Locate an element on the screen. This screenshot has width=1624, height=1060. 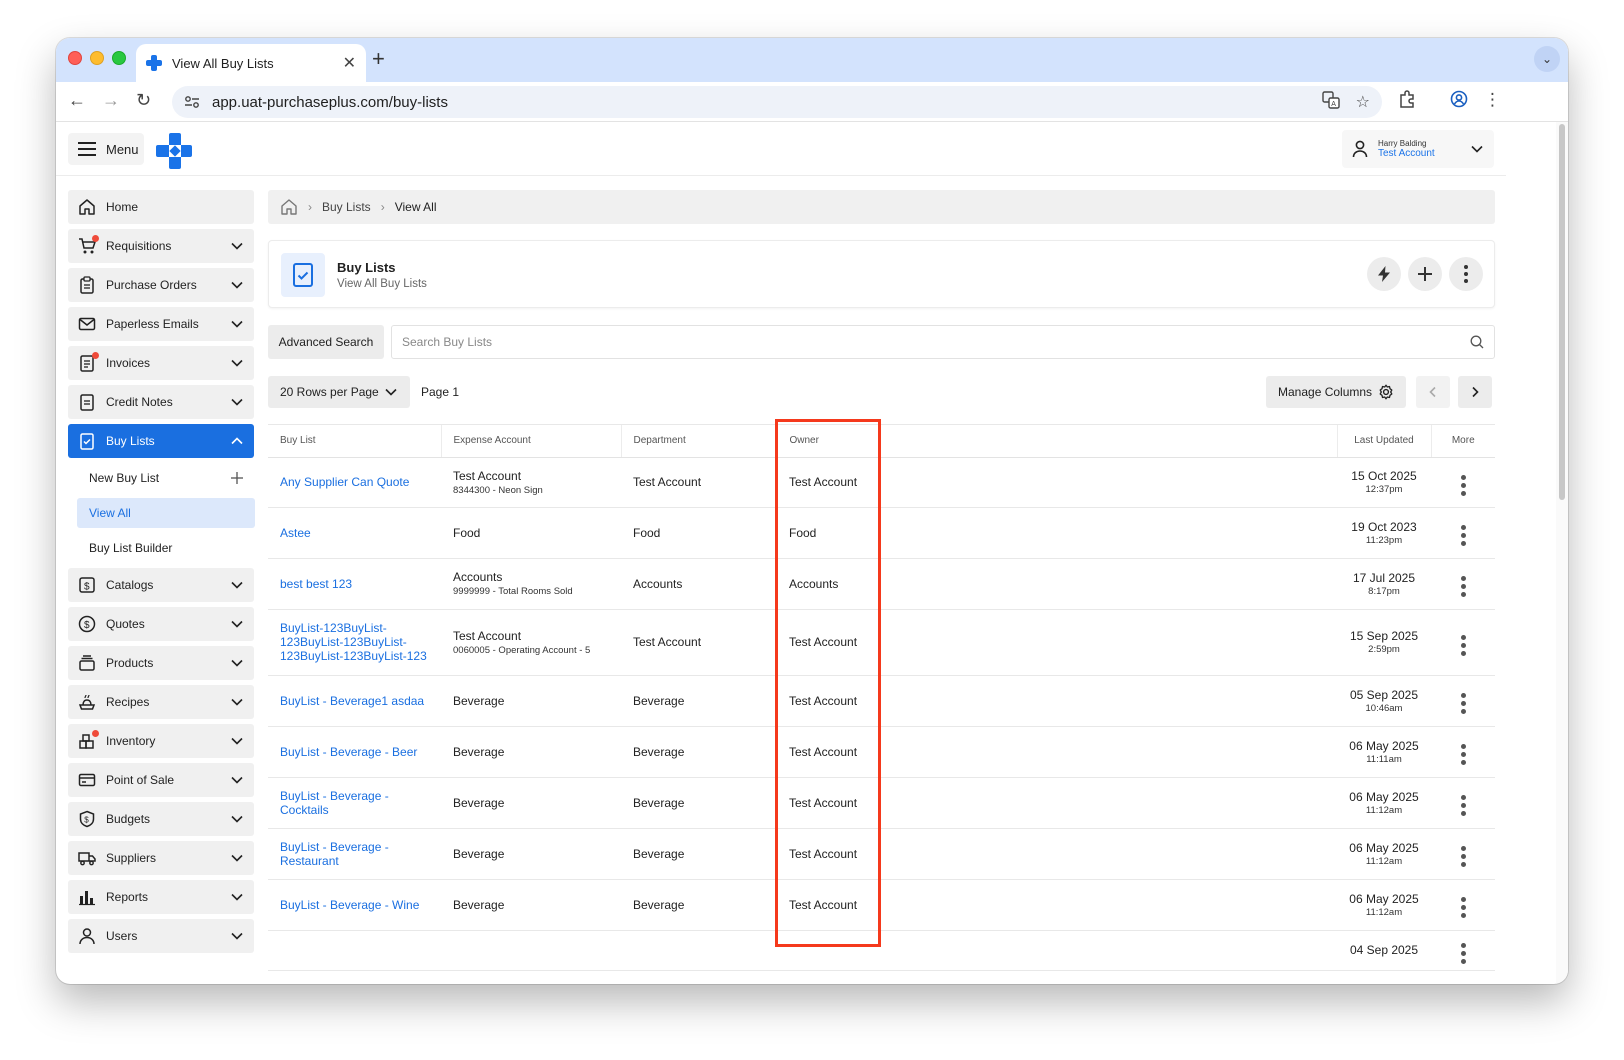
advanced-search-button: Advanced Search is located at coordinates (326, 342).